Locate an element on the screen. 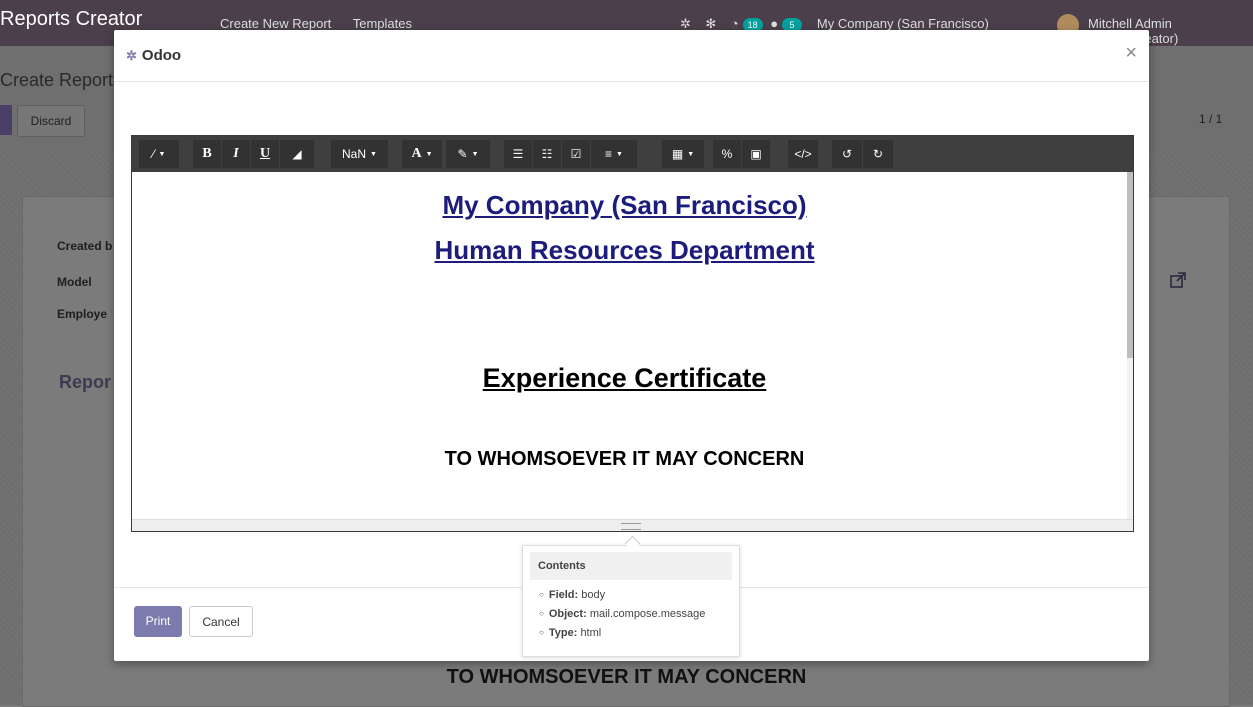 Image resolution: width=1253 pixels, height=707 pixels. font-size-dropdown: NaN ▼ is located at coordinates (359, 154).